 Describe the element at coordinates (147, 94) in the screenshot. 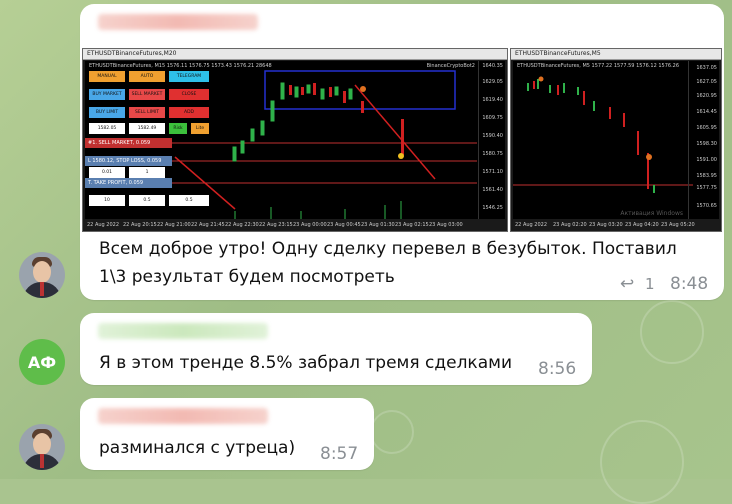

I see `sell-market-button: SELL MARKET` at that location.